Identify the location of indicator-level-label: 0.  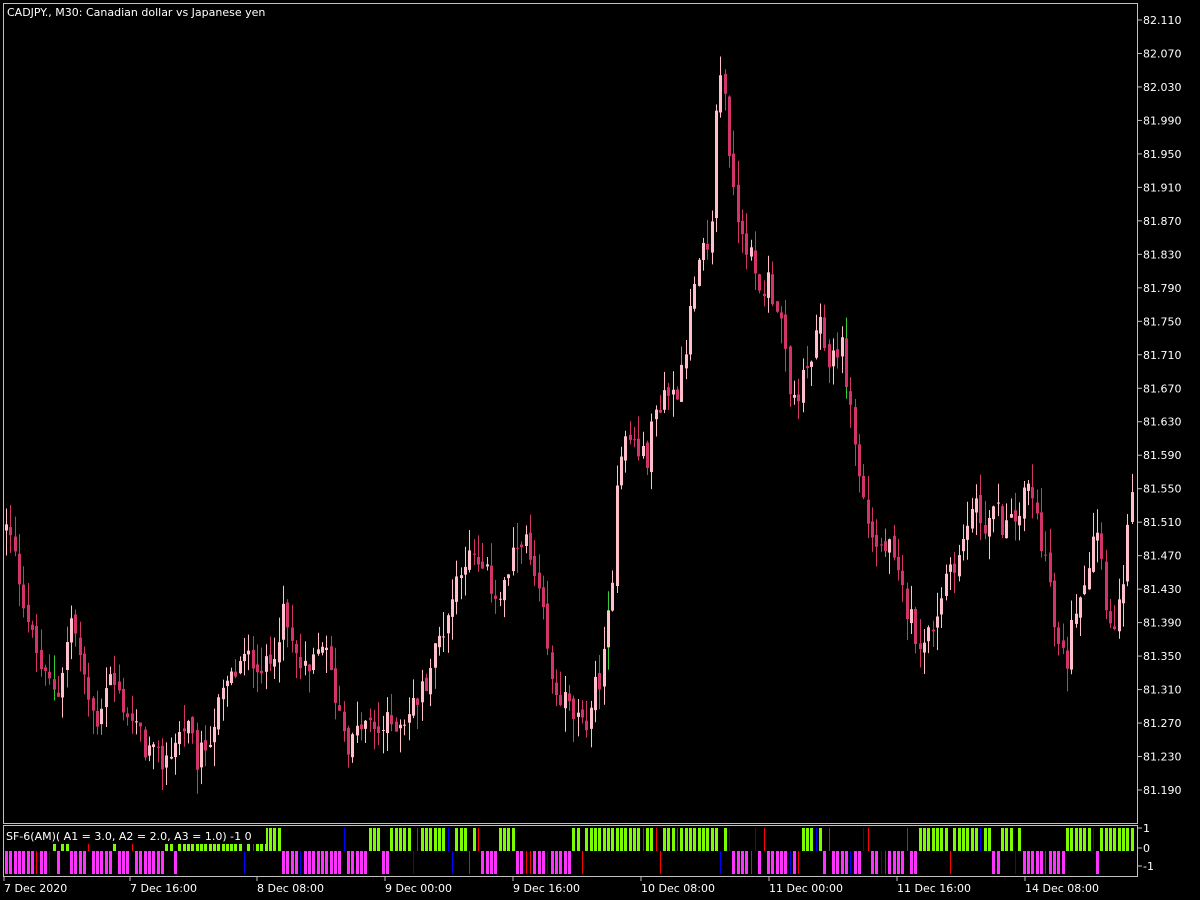
(1146, 848).